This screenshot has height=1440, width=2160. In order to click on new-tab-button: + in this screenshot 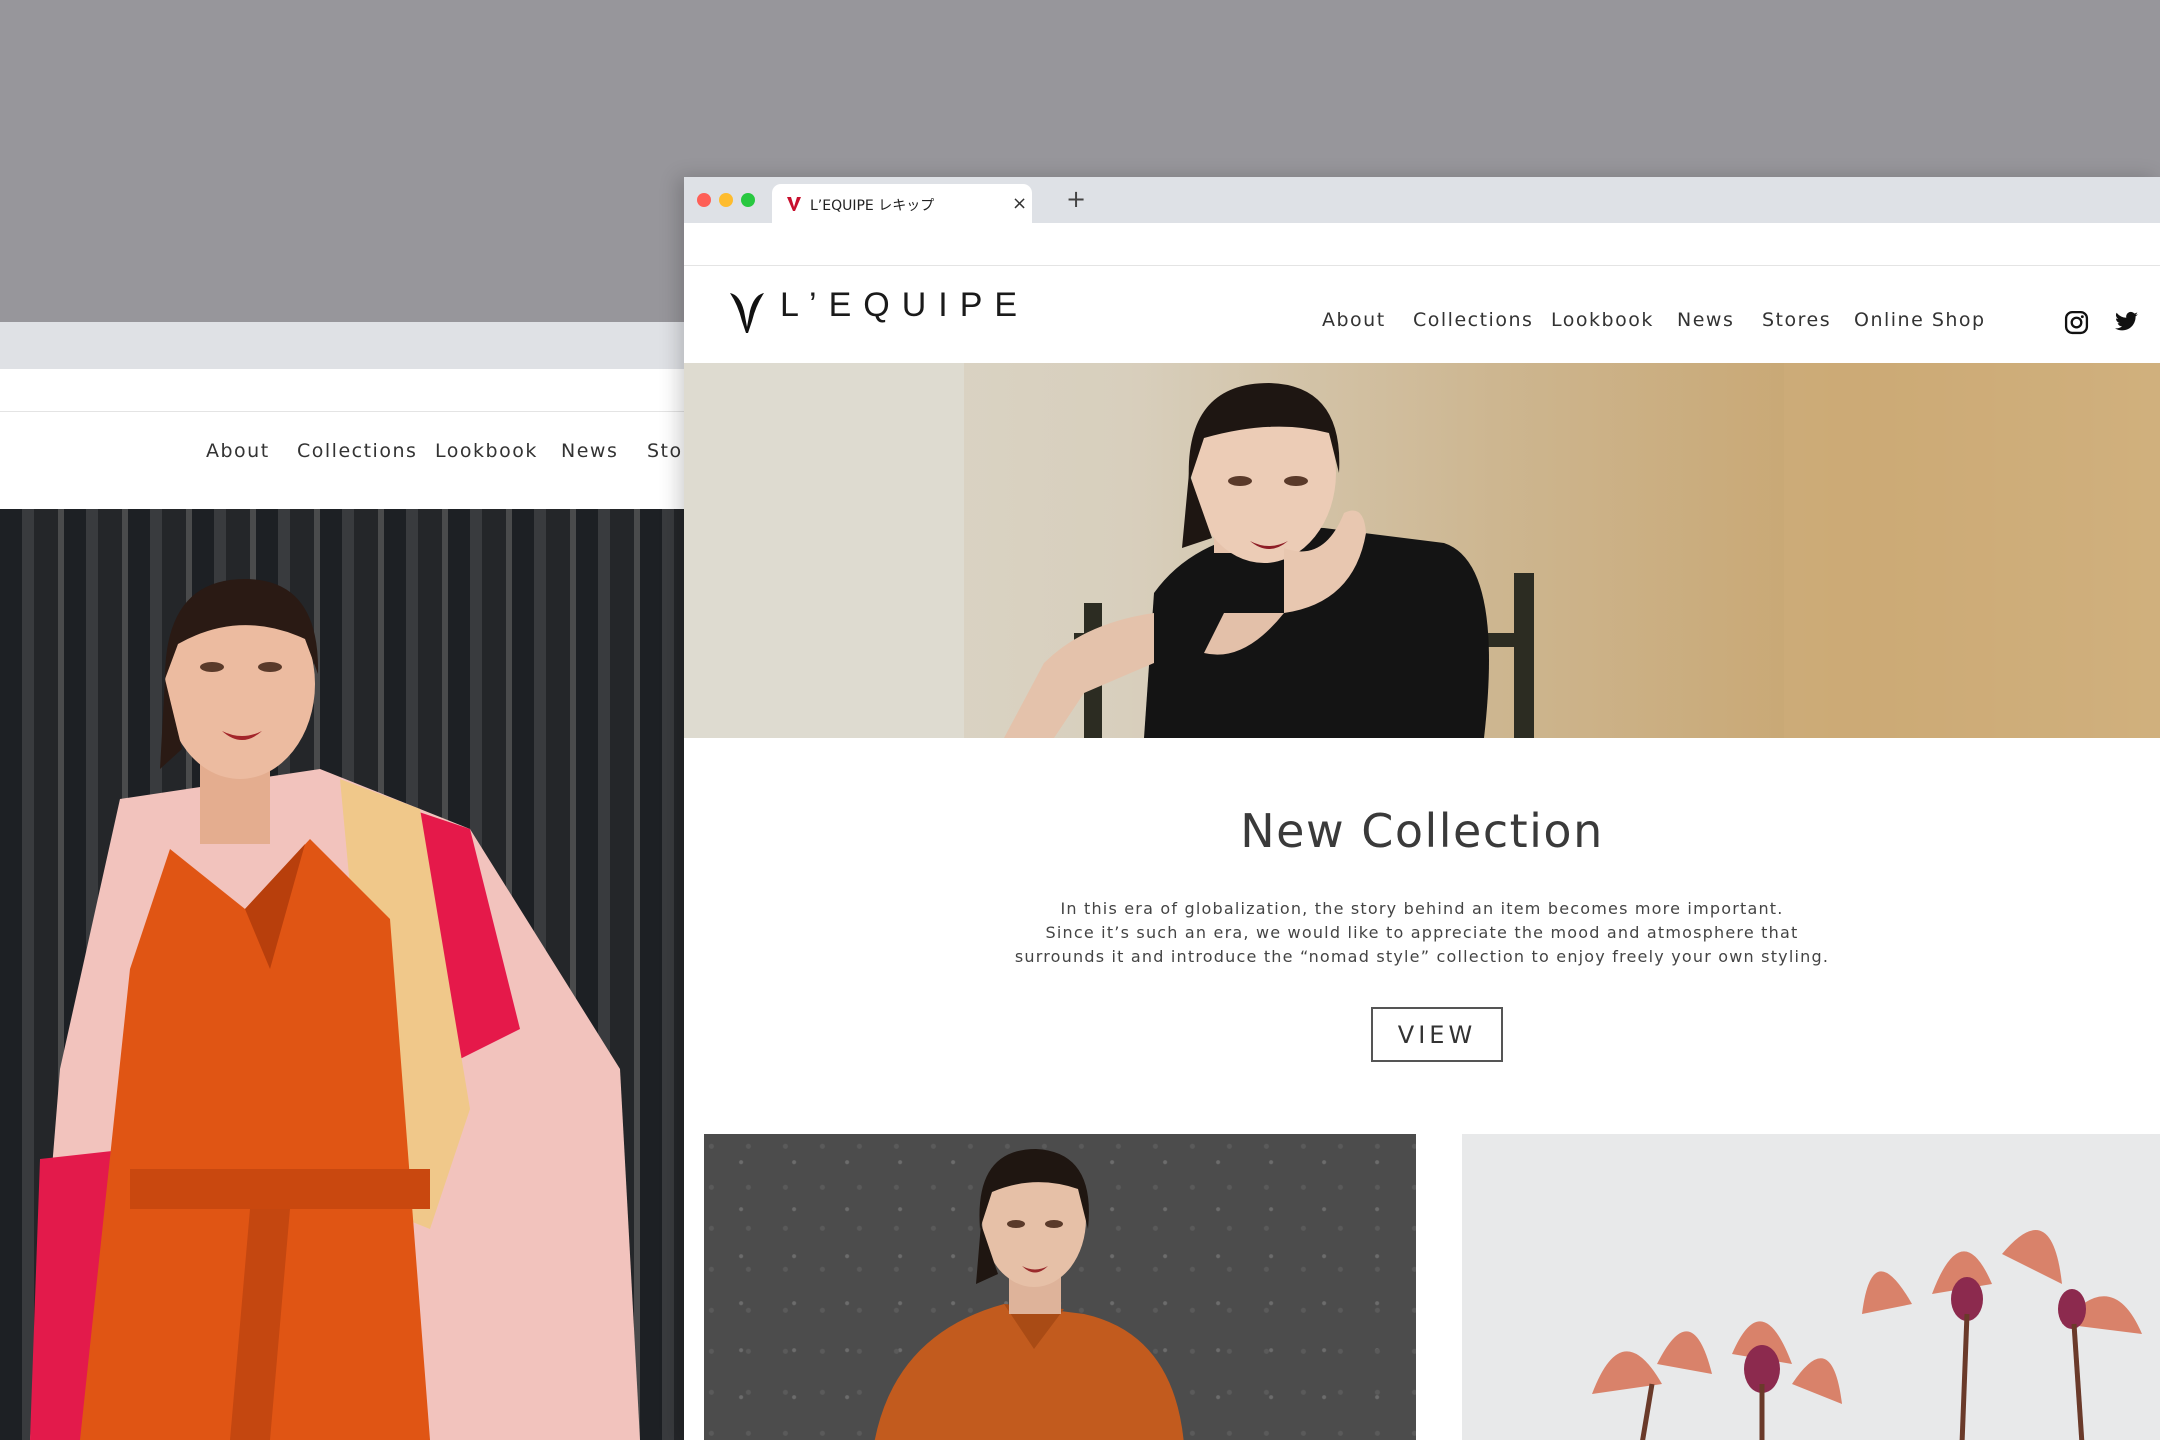, I will do `click(1076, 199)`.